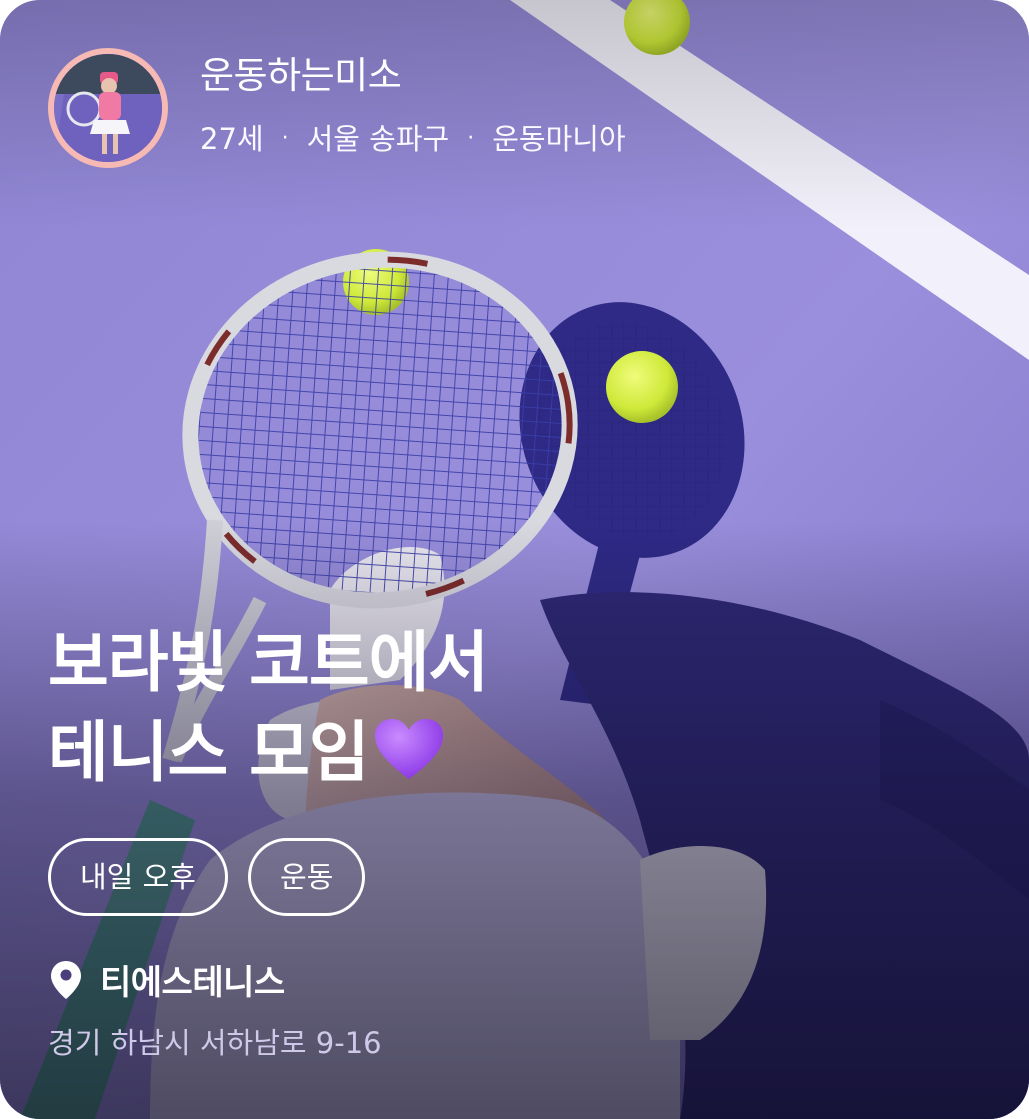 Image resolution: width=1029 pixels, height=1119 pixels. I want to click on location-row: 티에스테니스, so click(167, 979).